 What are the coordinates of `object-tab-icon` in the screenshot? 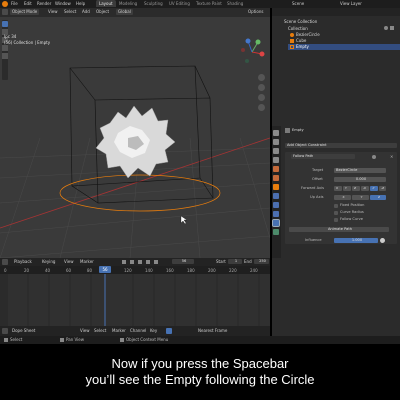 It's located at (276, 187).